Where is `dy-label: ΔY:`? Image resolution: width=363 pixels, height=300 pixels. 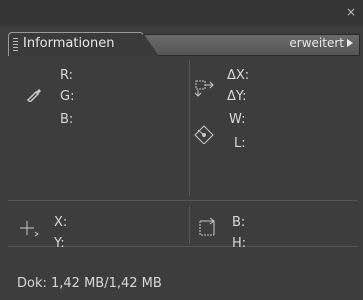
dy-label: ΔY: is located at coordinates (237, 96).